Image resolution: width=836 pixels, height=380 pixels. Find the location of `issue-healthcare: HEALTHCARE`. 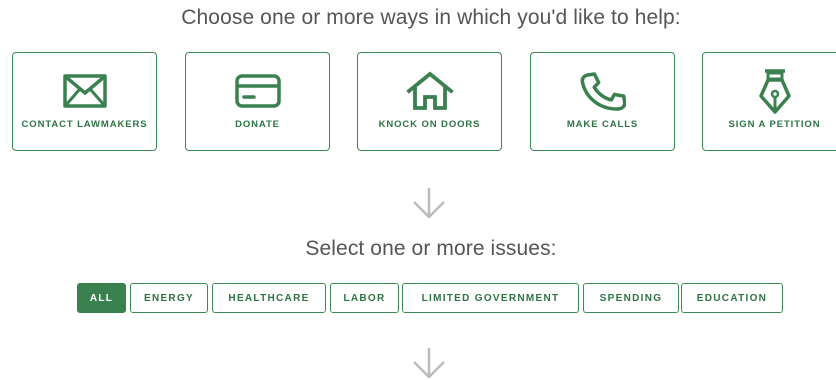

issue-healthcare: HEALTHCARE is located at coordinates (269, 298).